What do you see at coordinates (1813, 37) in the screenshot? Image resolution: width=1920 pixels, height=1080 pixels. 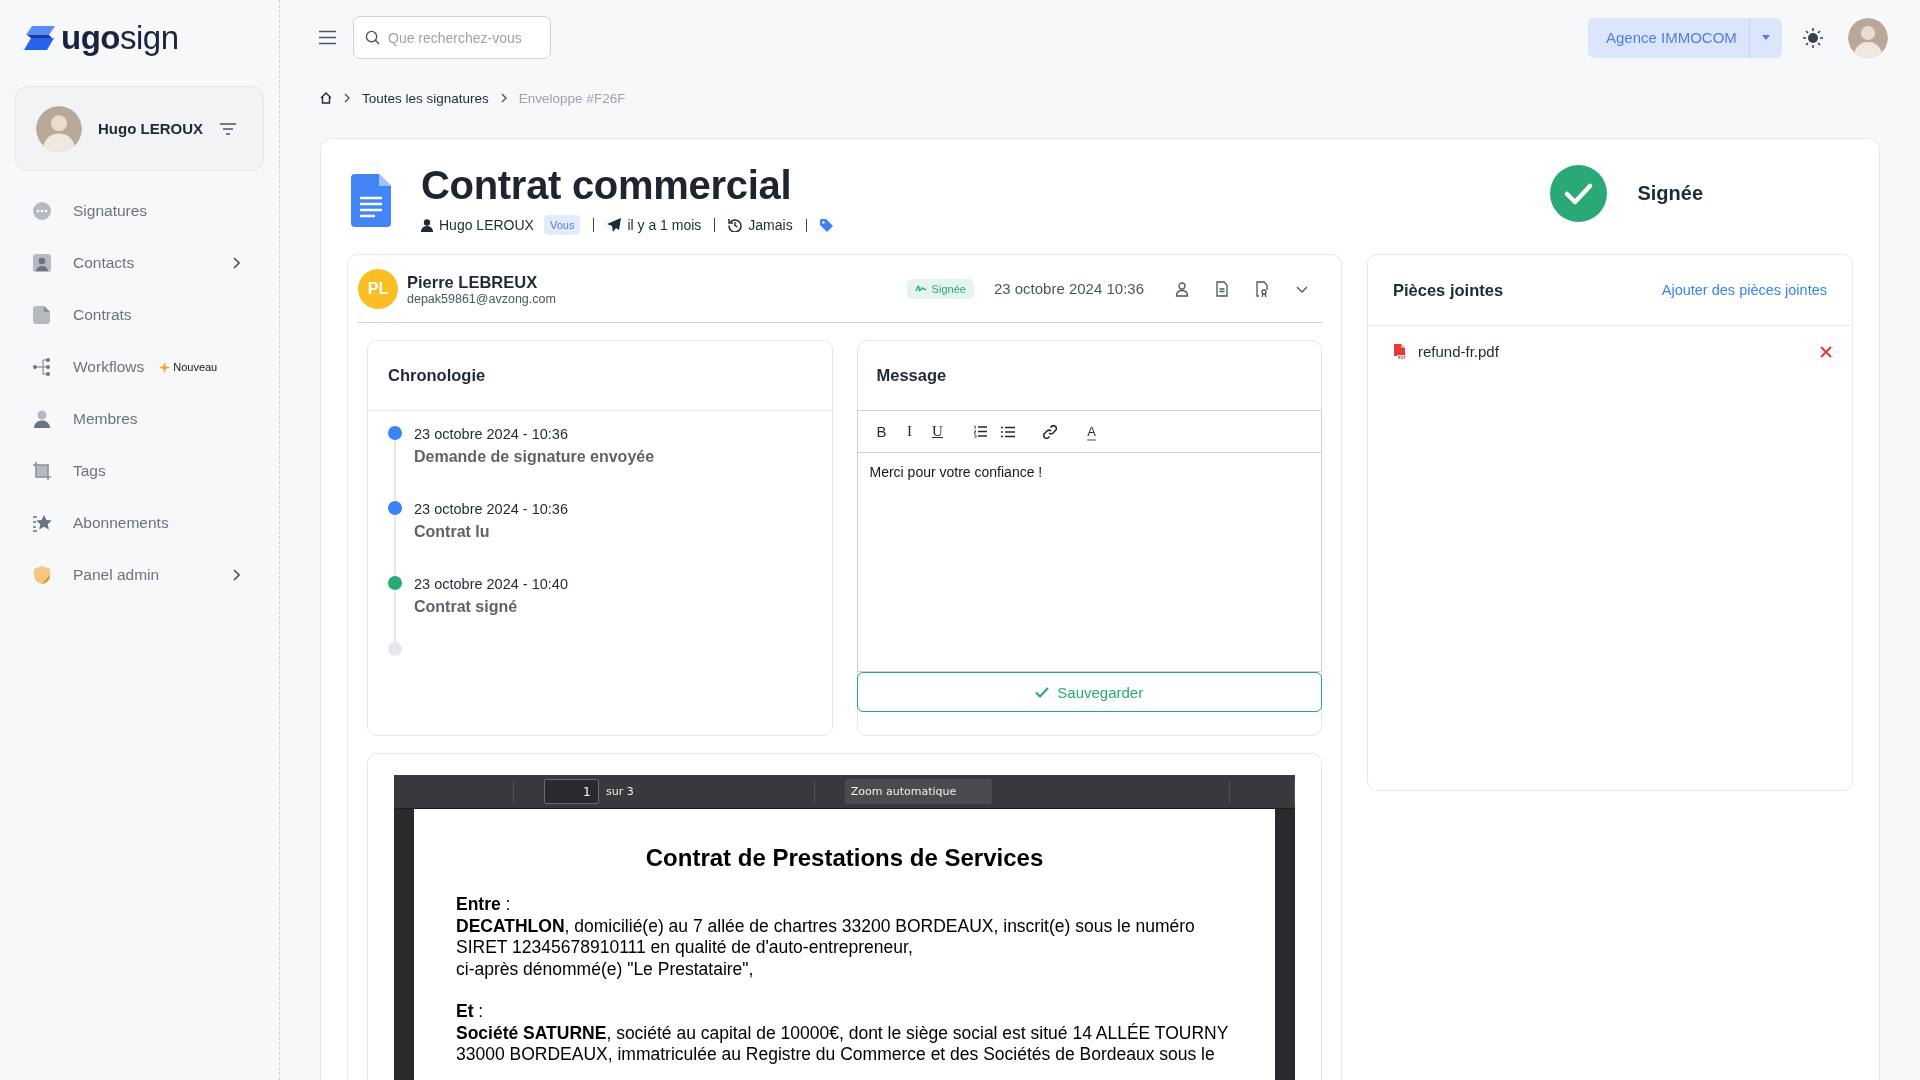 I see `sun-icon` at bounding box center [1813, 37].